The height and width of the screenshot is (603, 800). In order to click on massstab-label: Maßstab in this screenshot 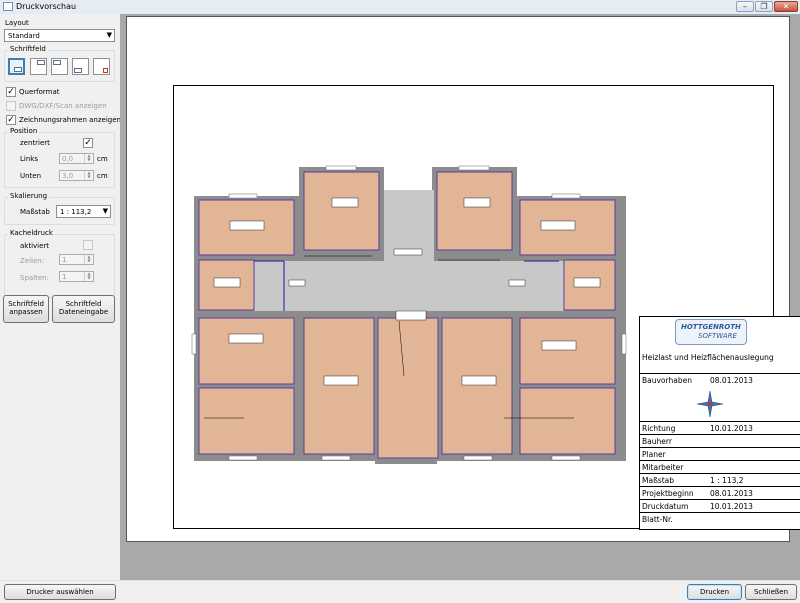, I will do `click(35, 212)`.